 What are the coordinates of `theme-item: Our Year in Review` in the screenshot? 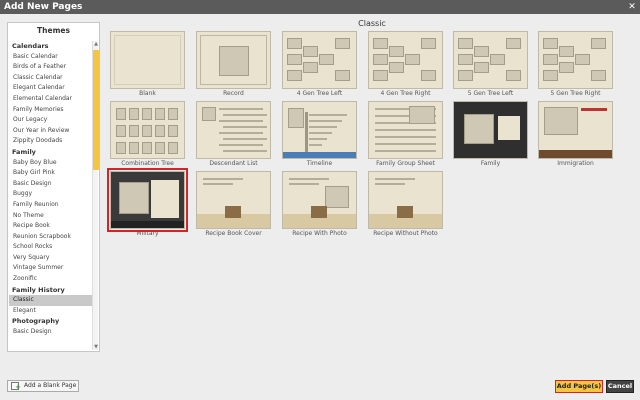 It's located at (51, 131).